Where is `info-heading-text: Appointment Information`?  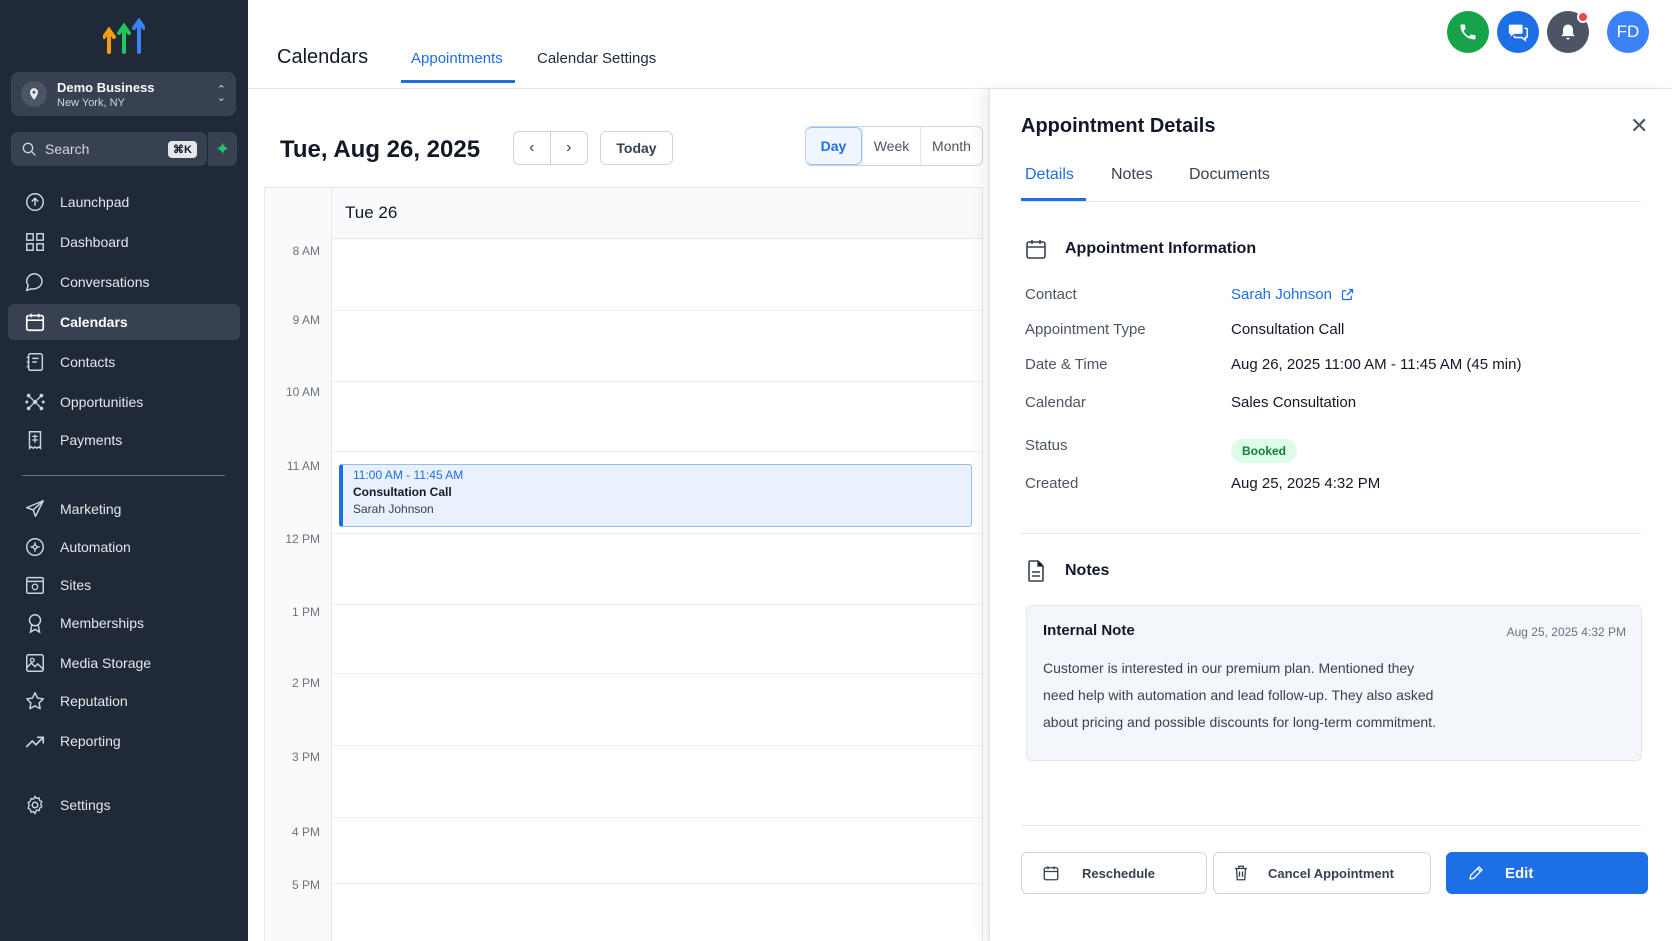 info-heading-text: Appointment Information is located at coordinates (1161, 248).